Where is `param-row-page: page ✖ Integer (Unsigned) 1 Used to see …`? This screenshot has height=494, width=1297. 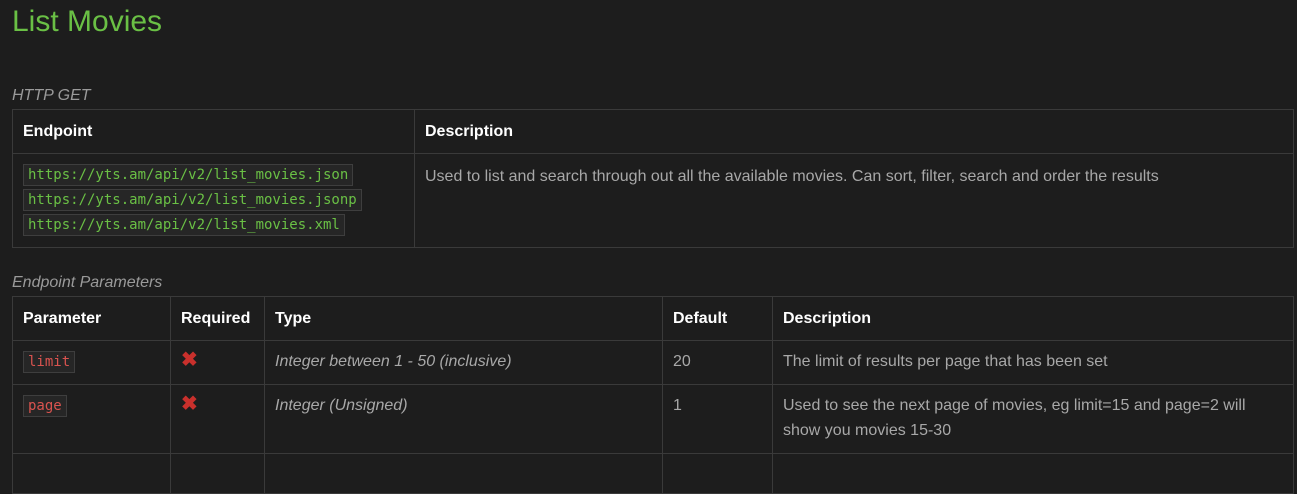 param-row-page: page ✖ Integer (Unsigned) 1 Used to see … is located at coordinates (653, 419).